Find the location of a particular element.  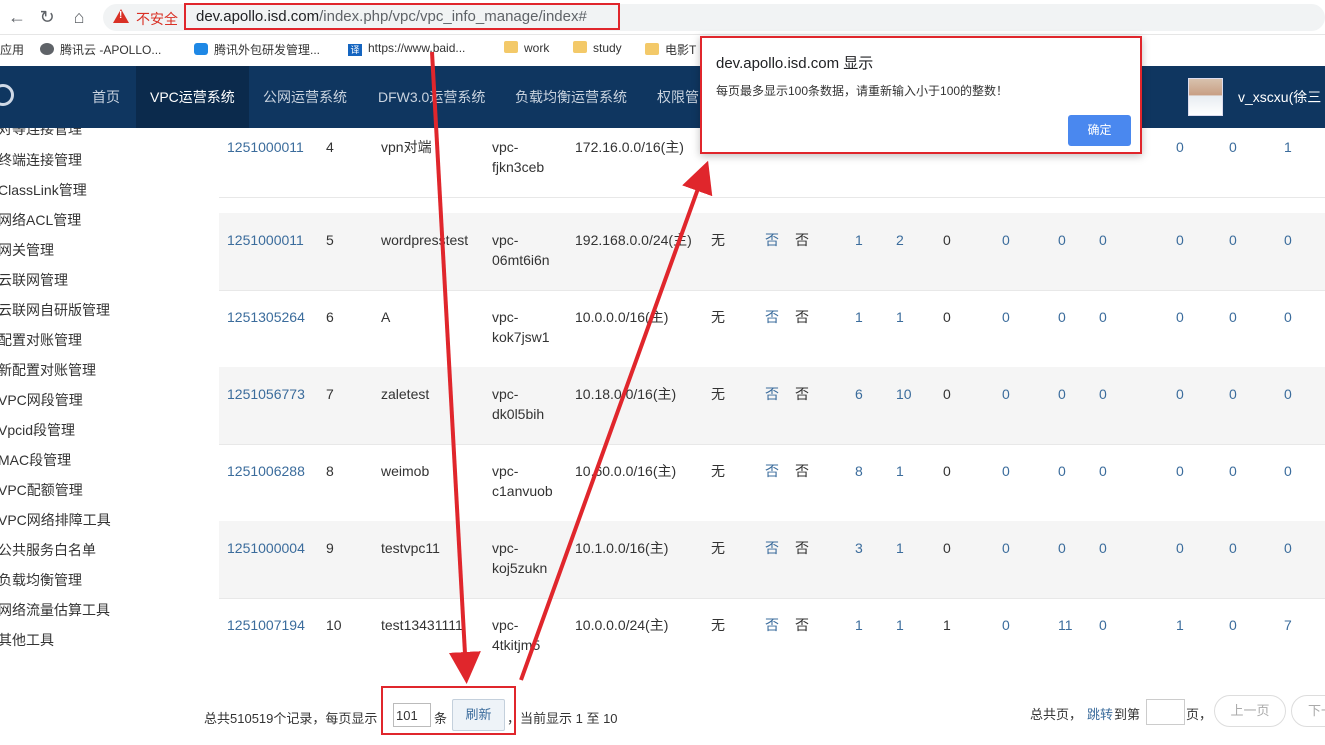

sidebar-item-traffic: 网络流量估算工具 is located at coordinates (55, 610).